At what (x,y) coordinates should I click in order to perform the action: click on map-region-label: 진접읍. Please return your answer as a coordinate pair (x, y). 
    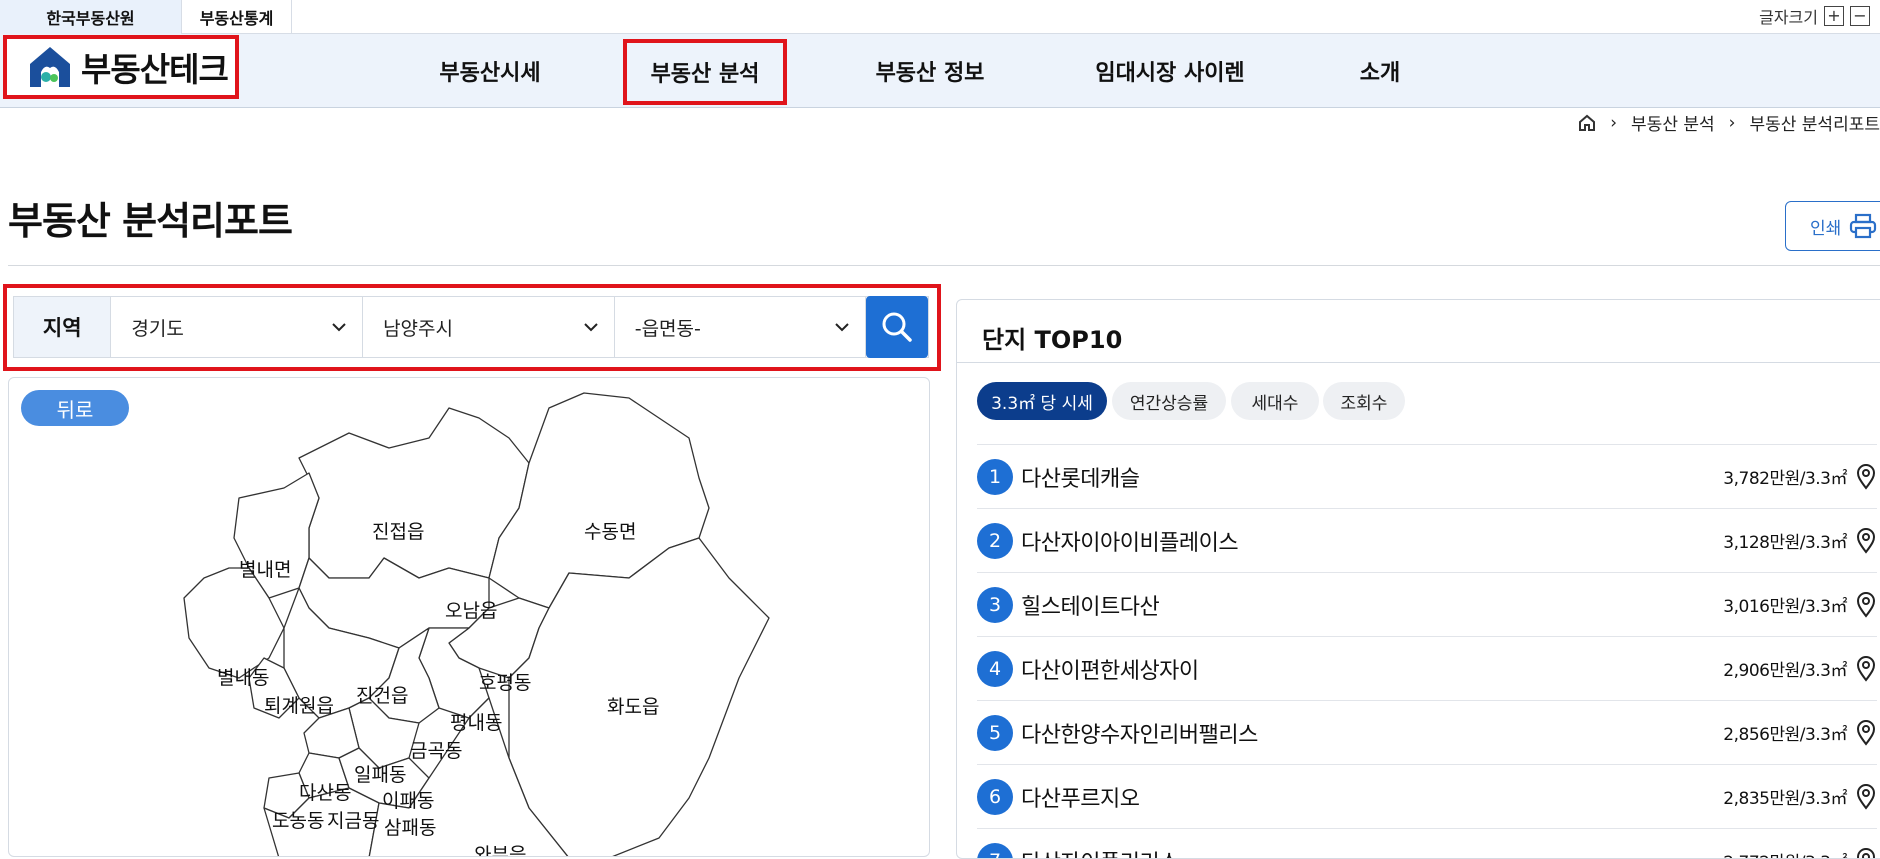
    Looking at the image, I should click on (398, 530).